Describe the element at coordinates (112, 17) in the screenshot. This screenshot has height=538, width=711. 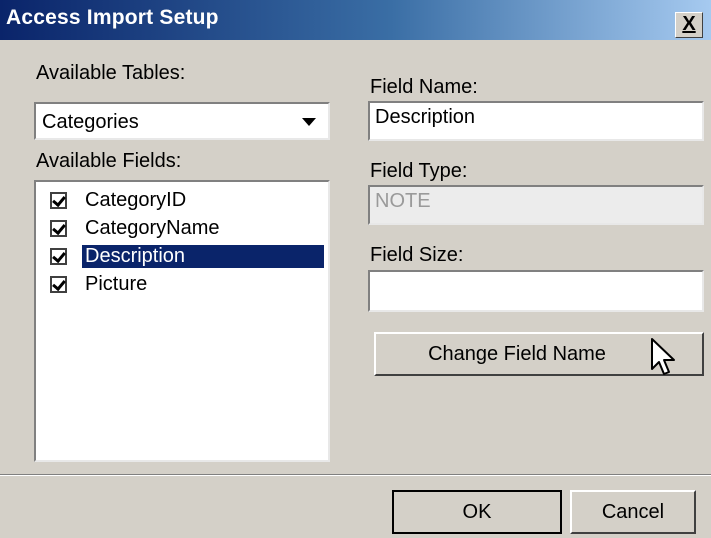
I see `window-title: Access Import Setup` at that location.